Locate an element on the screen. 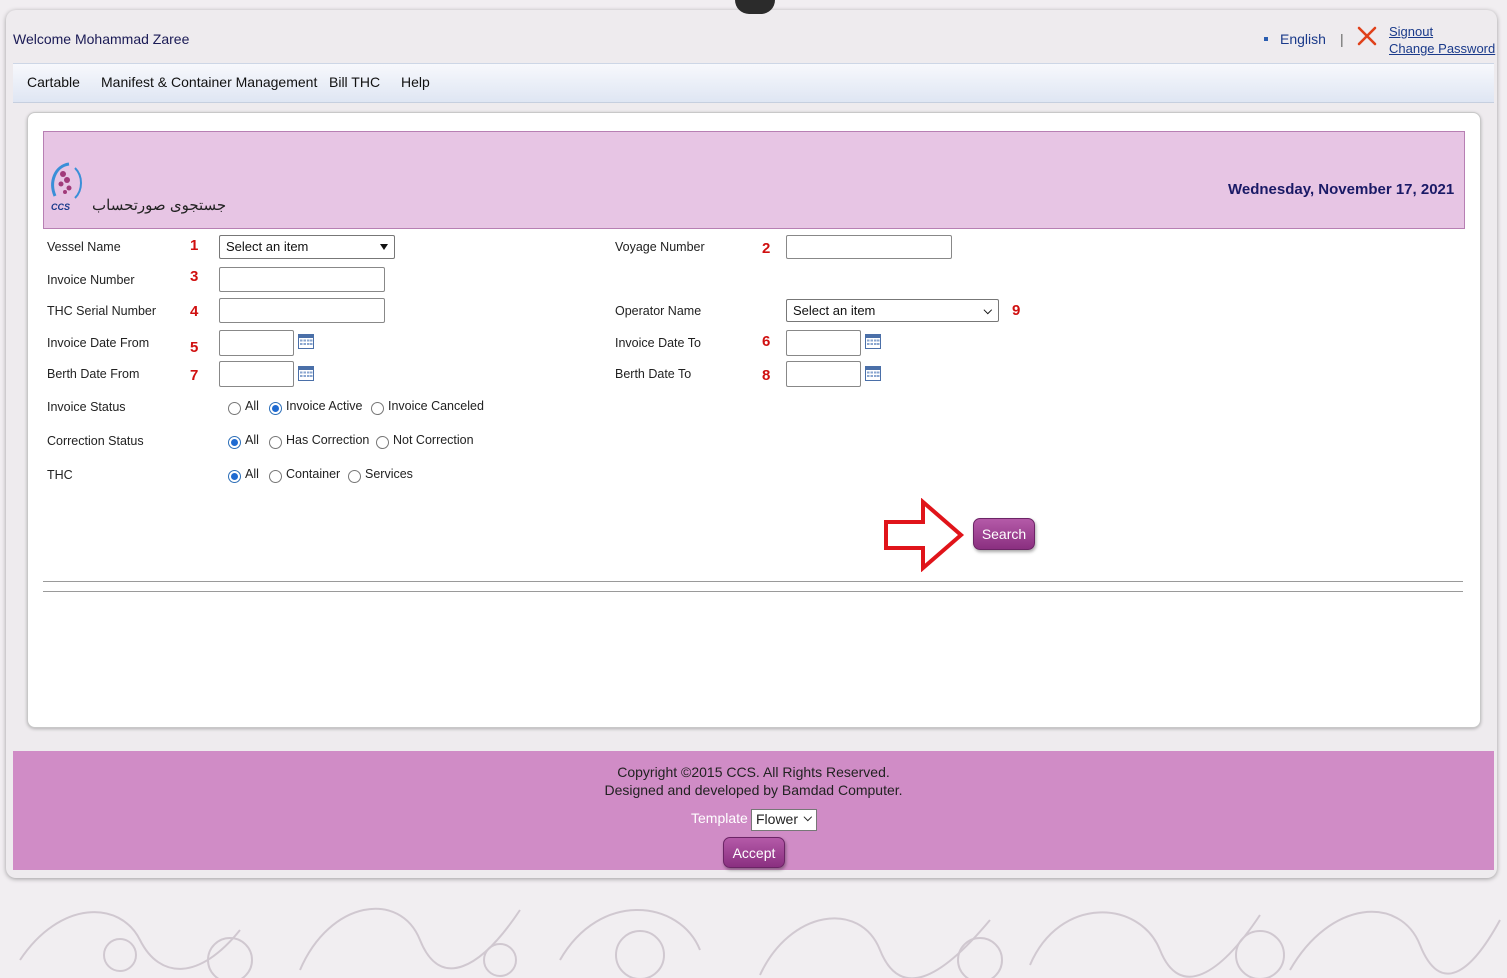  invoice-date-to-label: Invoice Date To is located at coordinates (658, 343).